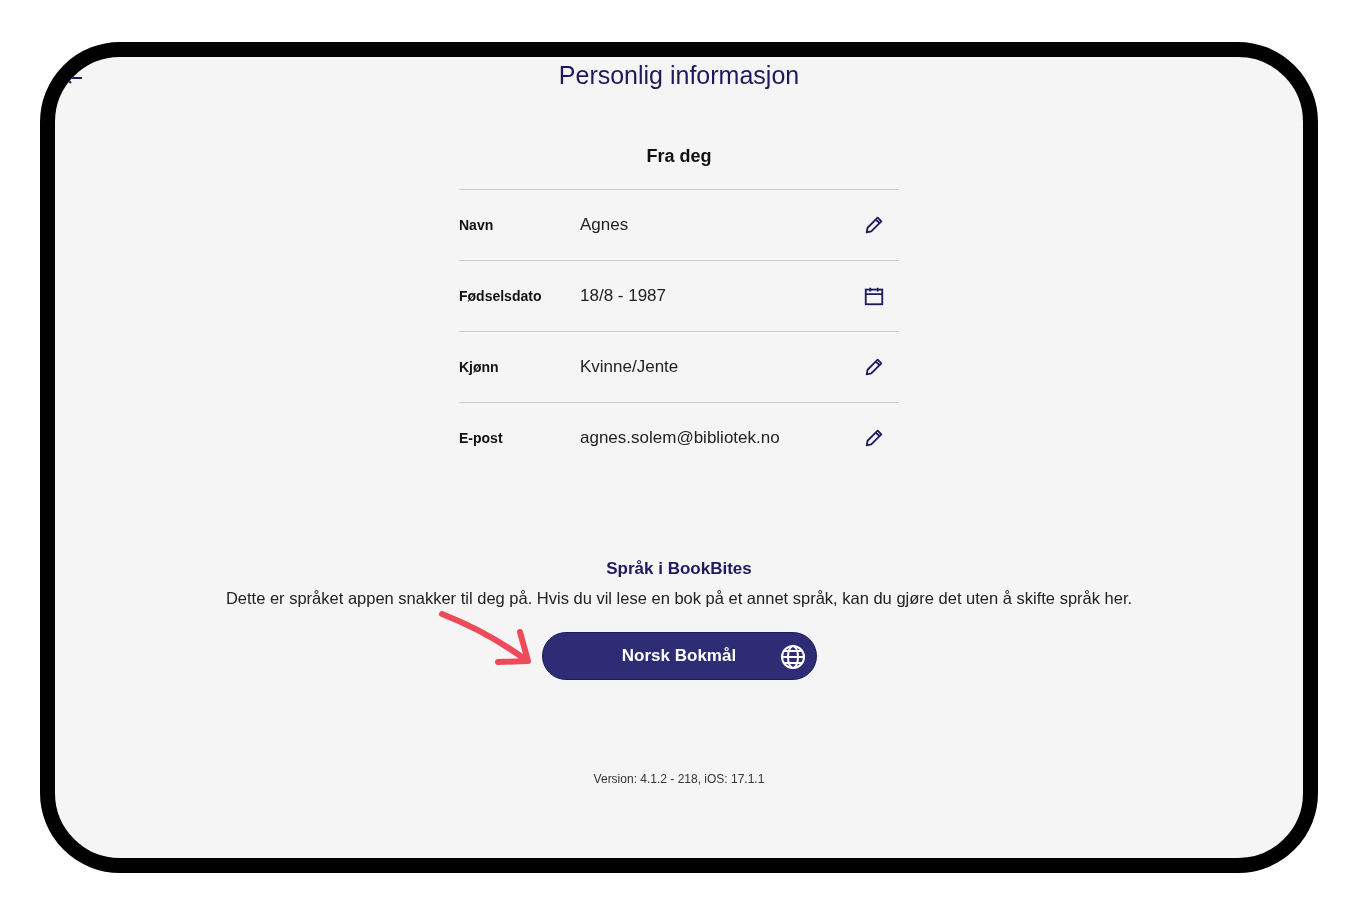  I want to click on field-value: agnes.solem@bibliotek.no, so click(680, 438).